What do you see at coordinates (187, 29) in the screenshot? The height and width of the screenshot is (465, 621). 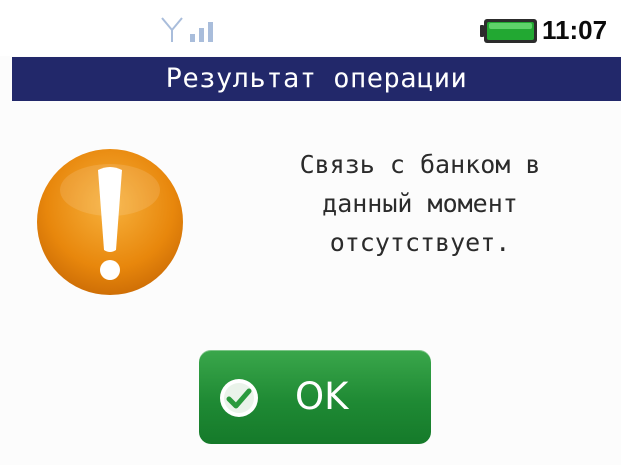 I see `signal-icon` at bounding box center [187, 29].